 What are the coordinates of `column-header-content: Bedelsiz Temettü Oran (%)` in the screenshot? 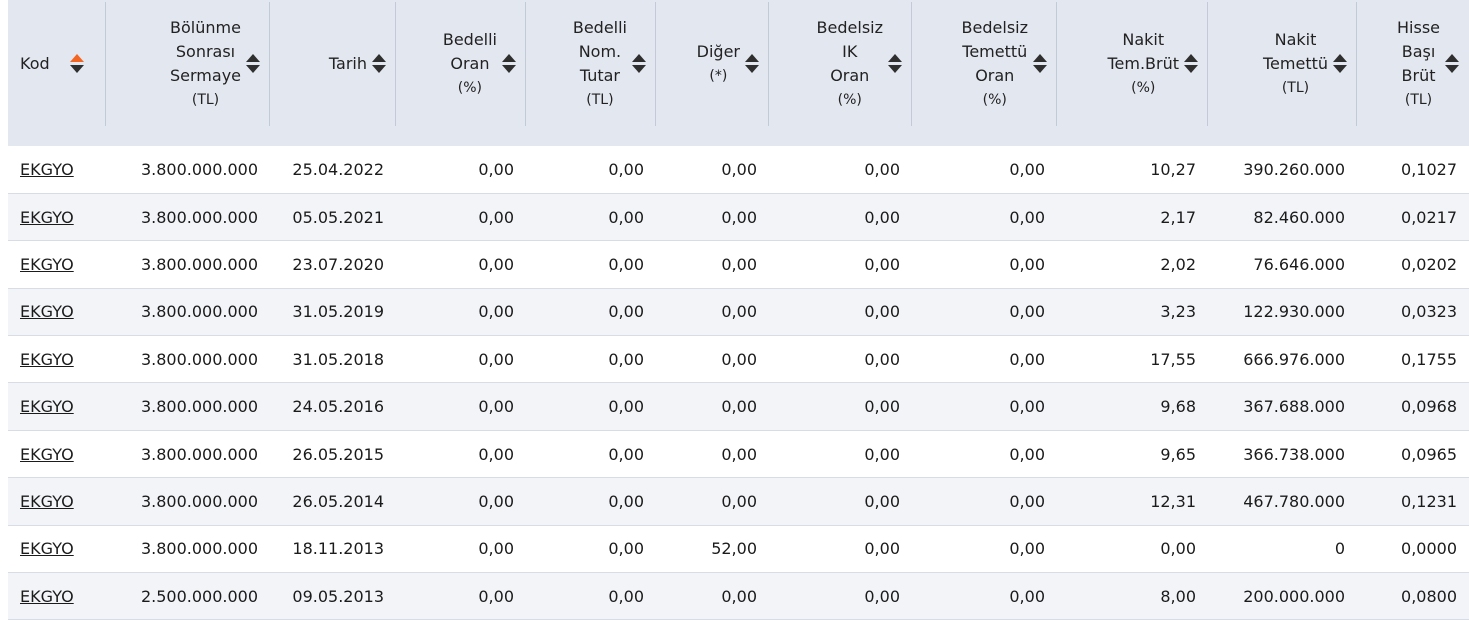 It's located at (982, 64).